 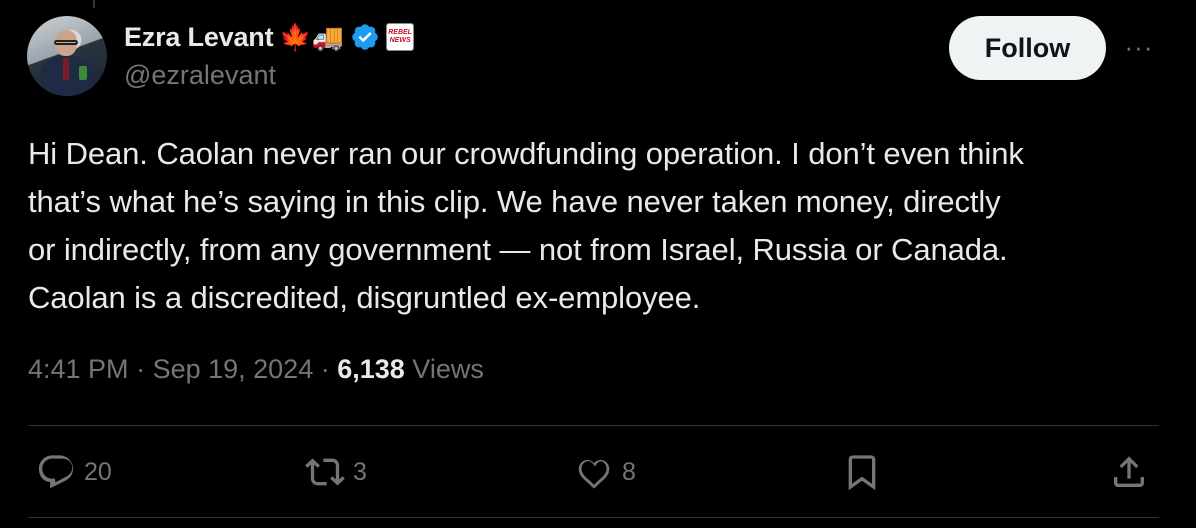 I want to click on name-emoji: 🍁🚚, so click(x=312, y=37).